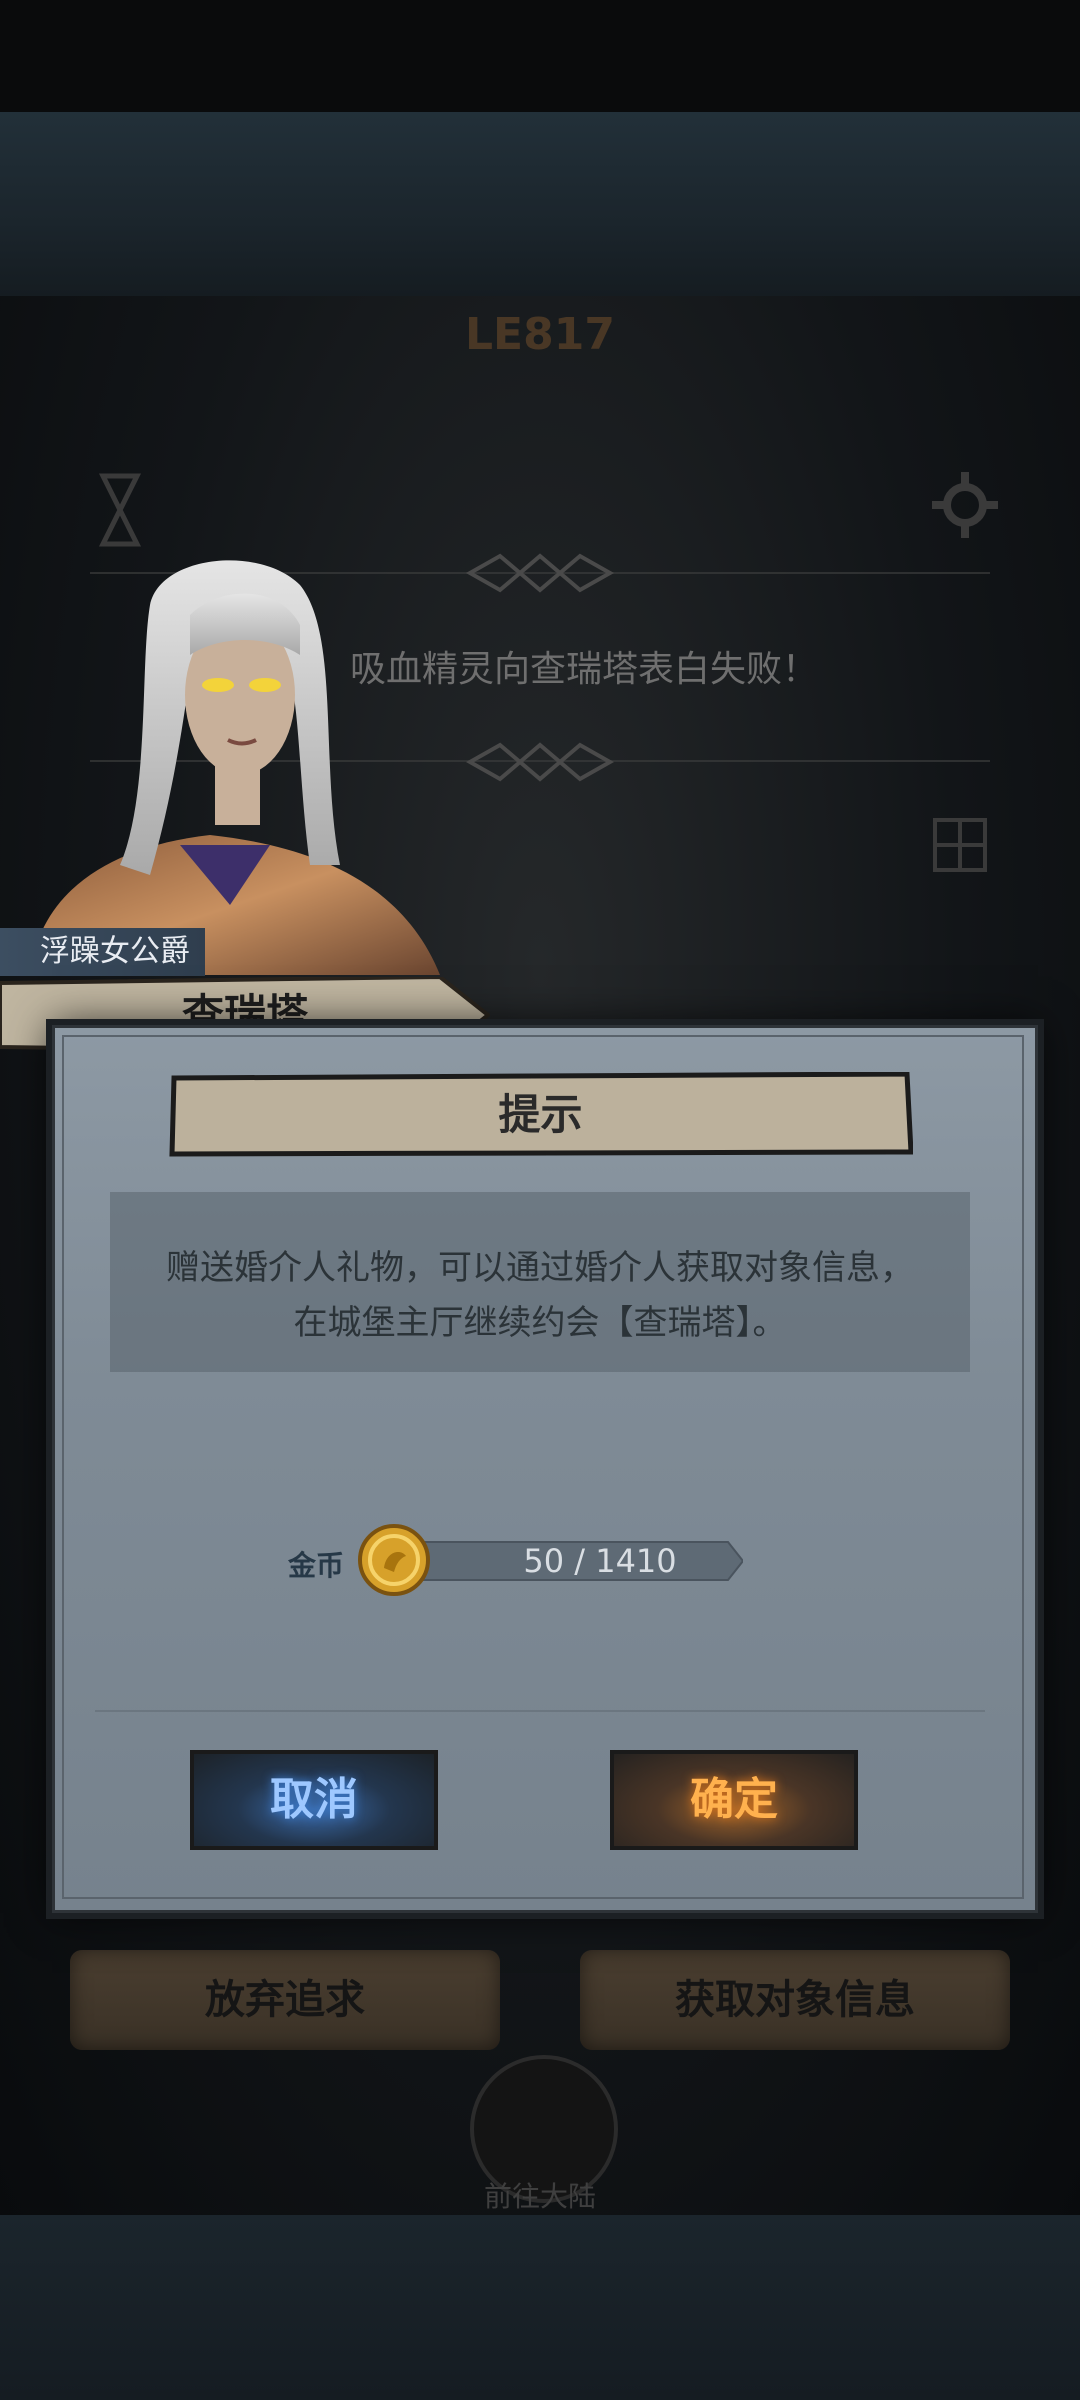 The width and height of the screenshot is (1080, 2400). What do you see at coordinates (120, 510) in the screenshot?
I see `hourglass-icon` at bounding box center [120, 510].